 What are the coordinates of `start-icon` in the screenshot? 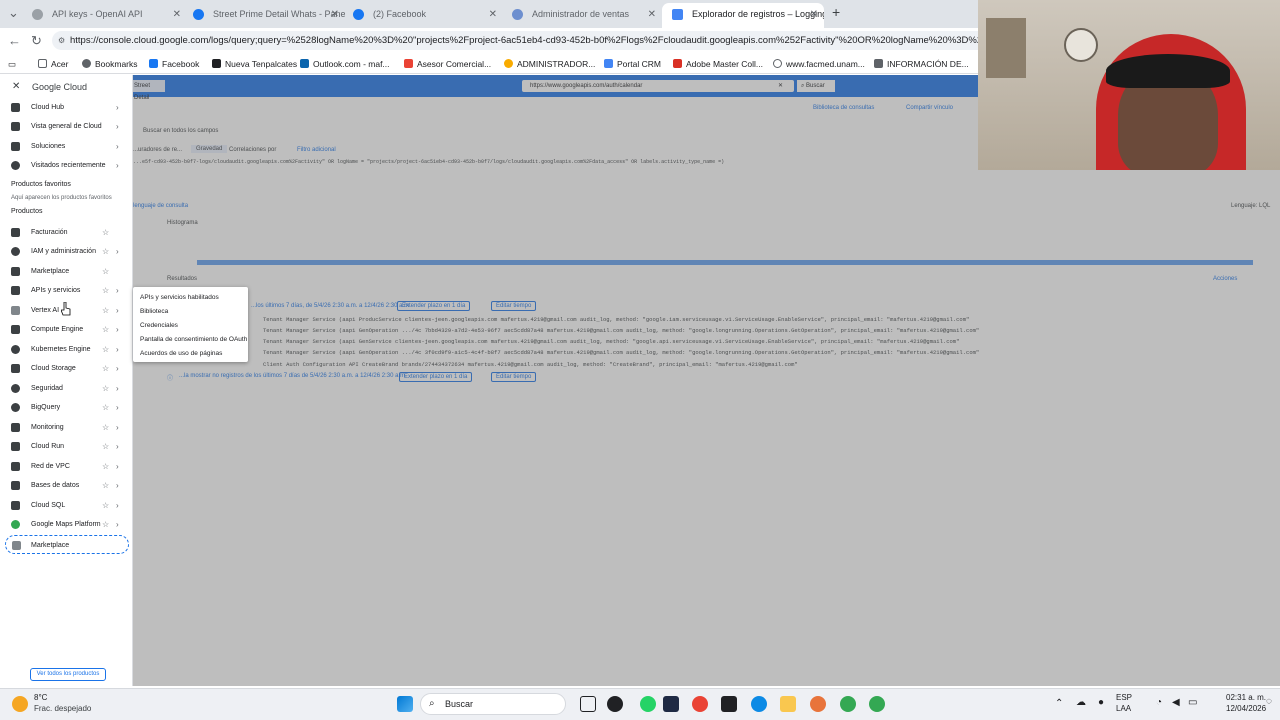 It's located at (405, 704).